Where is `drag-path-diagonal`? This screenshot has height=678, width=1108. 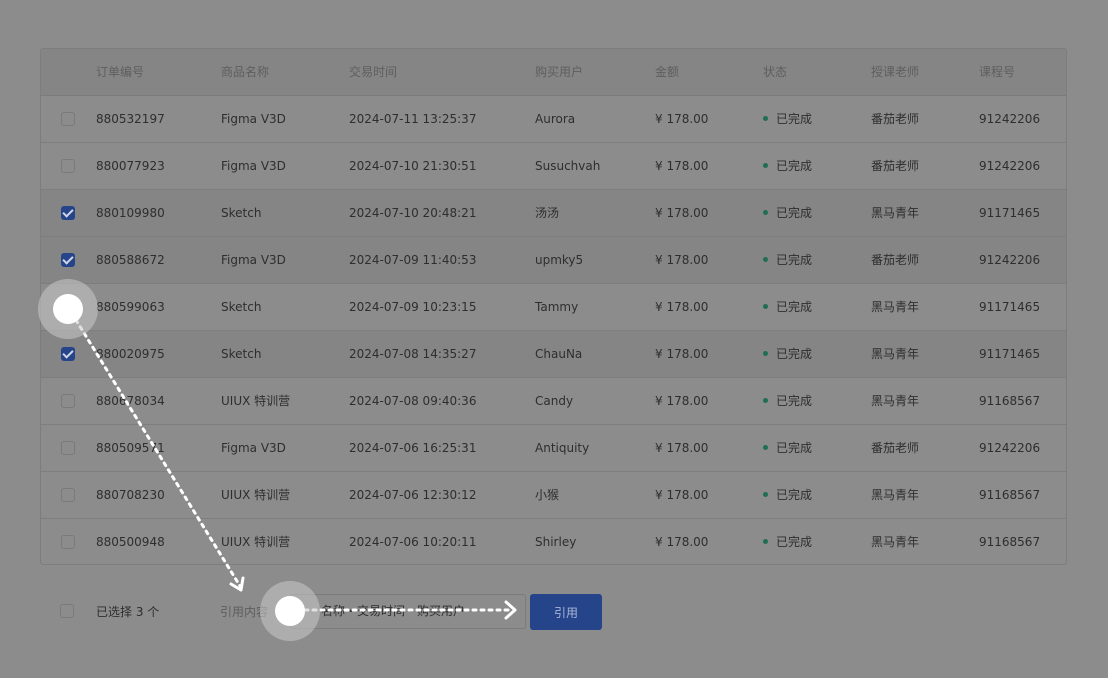 drag-path-diagonal is located at coordinates (158, 453).